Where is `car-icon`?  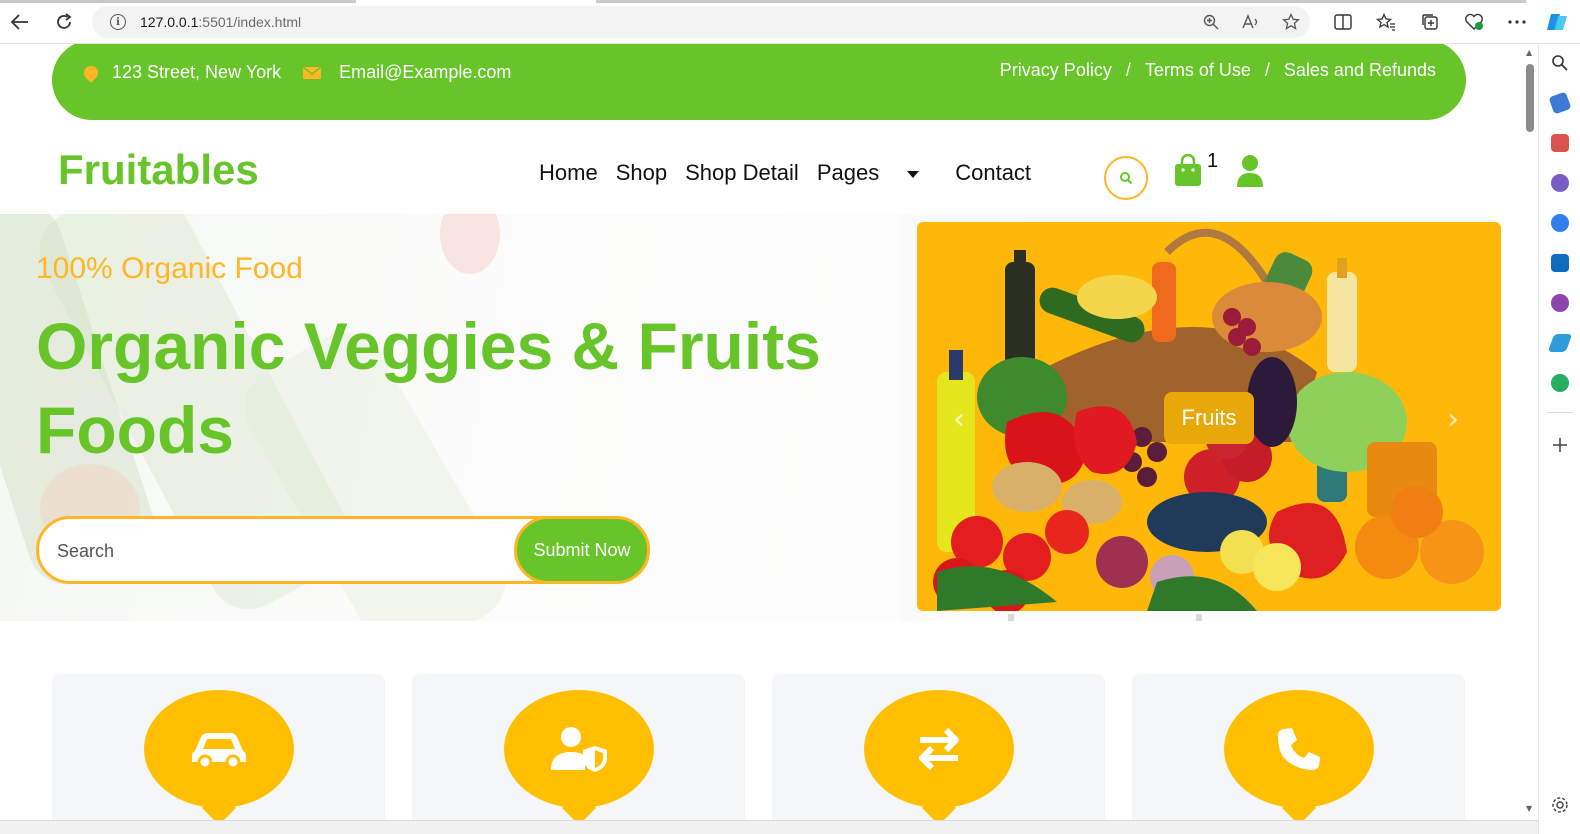
car-icon is located at coordinates (219, 751).